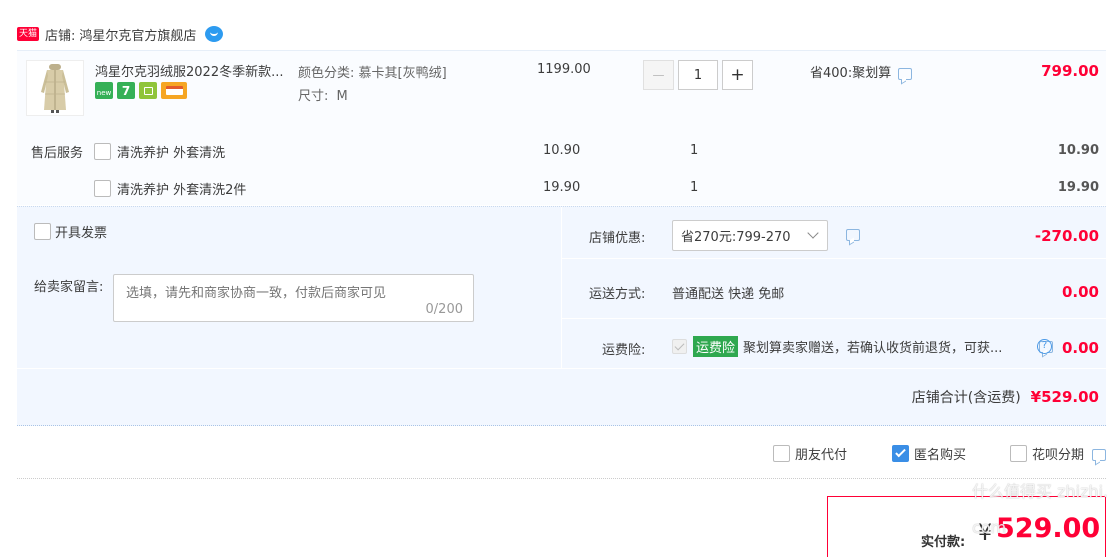  I want to click on shipping-amount: 0.00, so click(1080, 292).